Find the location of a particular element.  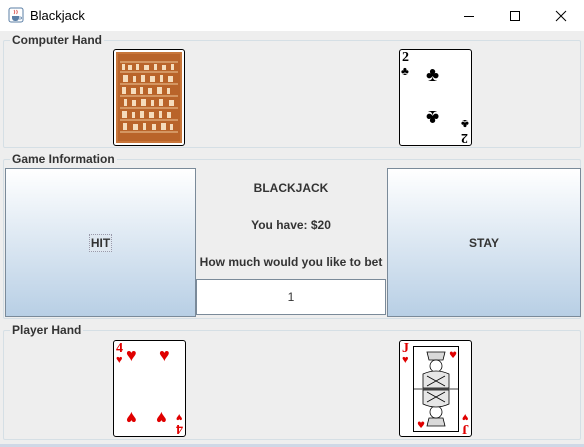

jack-portrait-icon: ♥ ♥ is located at coordinates (436, 389).